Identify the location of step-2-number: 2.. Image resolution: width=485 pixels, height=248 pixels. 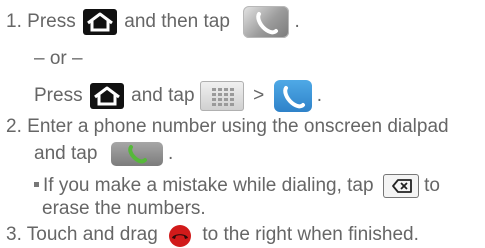
(14, 126).